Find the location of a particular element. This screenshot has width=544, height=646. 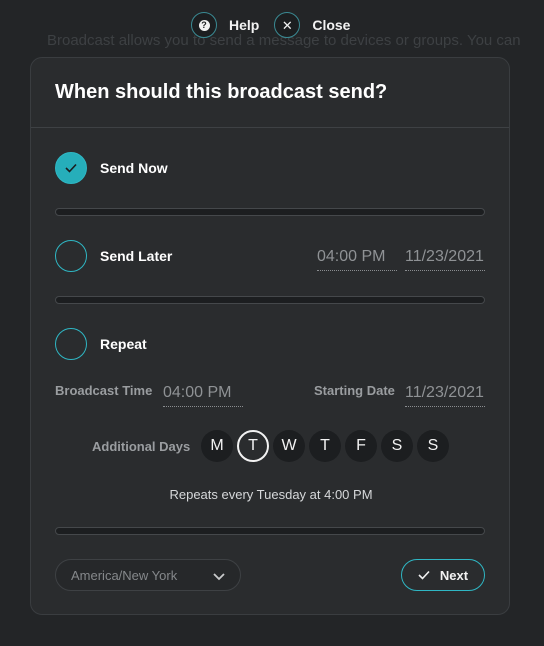

chevron-down-icon is located at coordinates (219, 577).